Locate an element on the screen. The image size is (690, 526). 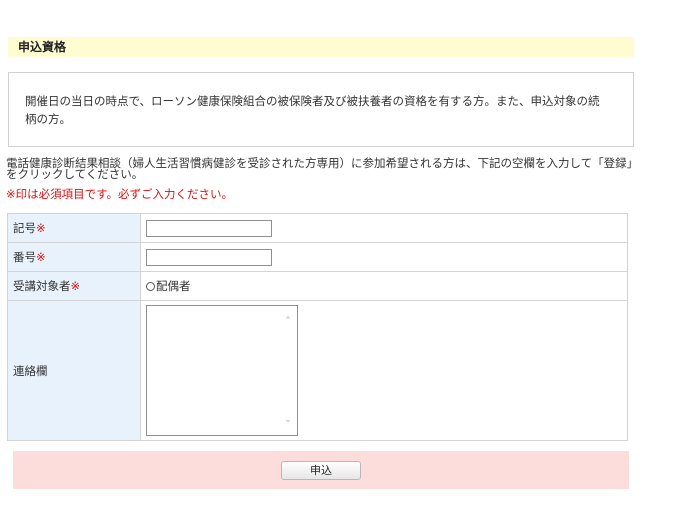
kigo-label: 記号 is located at coordinates (24, 228).